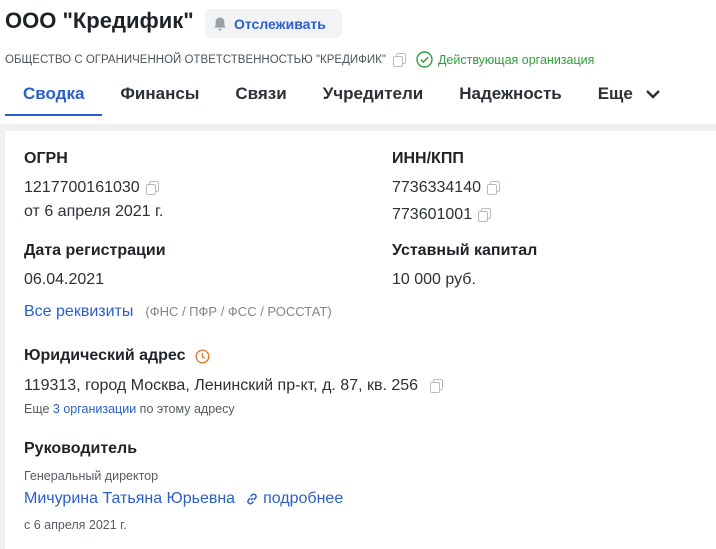 This screenshot has width=716, height=549. What do you see at coordinates (94, 211) in the screenshot?
I see `ogrn-date: от 6 апреля 2021 г.` at bounding box center [94, 211].